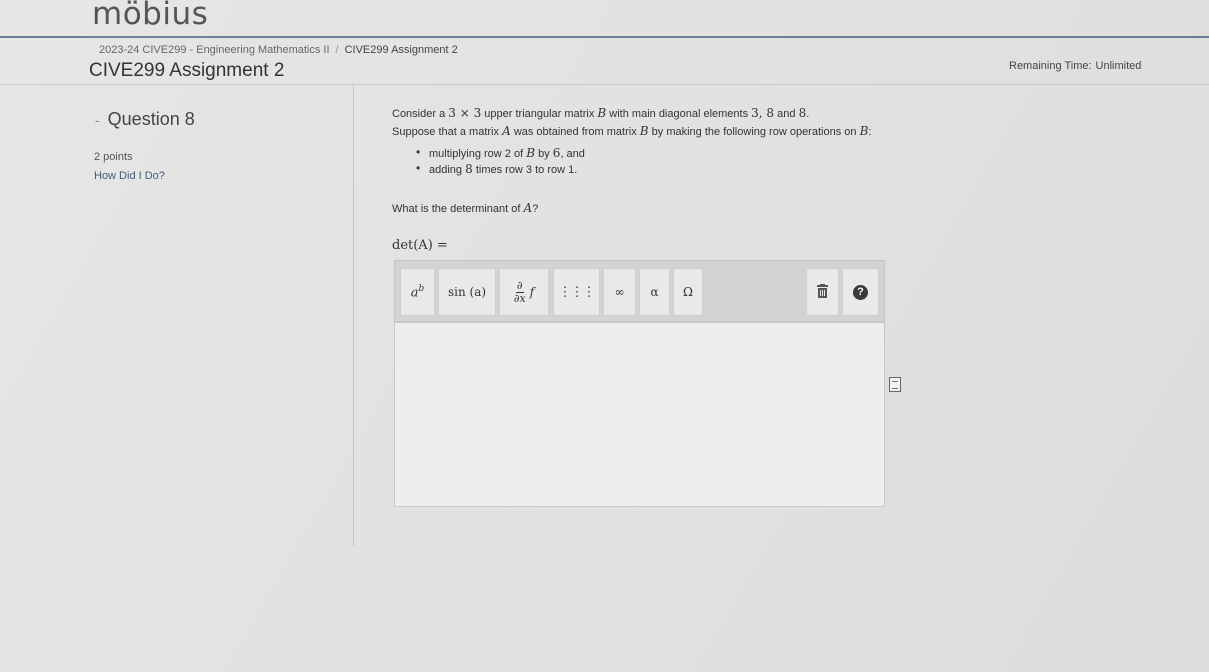  What do you see at coordinates (500, 169) in the screenshot?
I see `list-item: adding 8 times row 3 to row 1.` at bounding box center [500, 169].